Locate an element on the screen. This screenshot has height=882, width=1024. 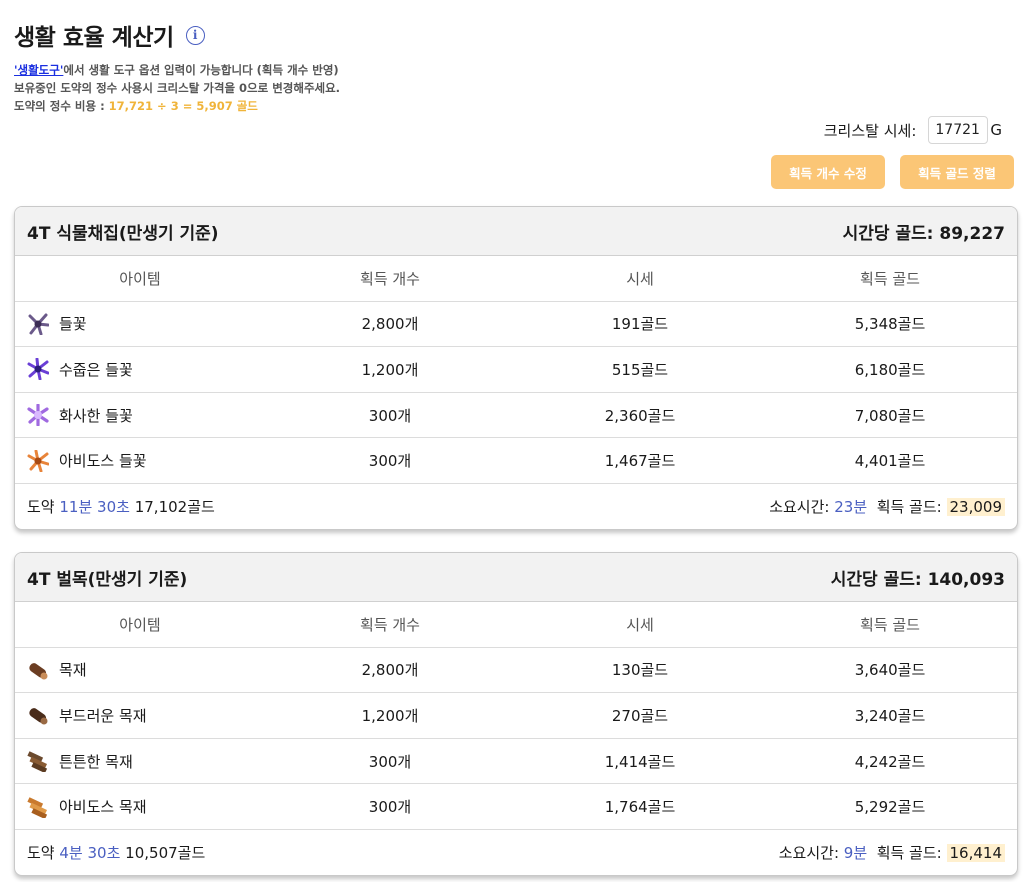
per-hour-gold: 시간당 골드: 140,093 is located at coordinates (917, 579).